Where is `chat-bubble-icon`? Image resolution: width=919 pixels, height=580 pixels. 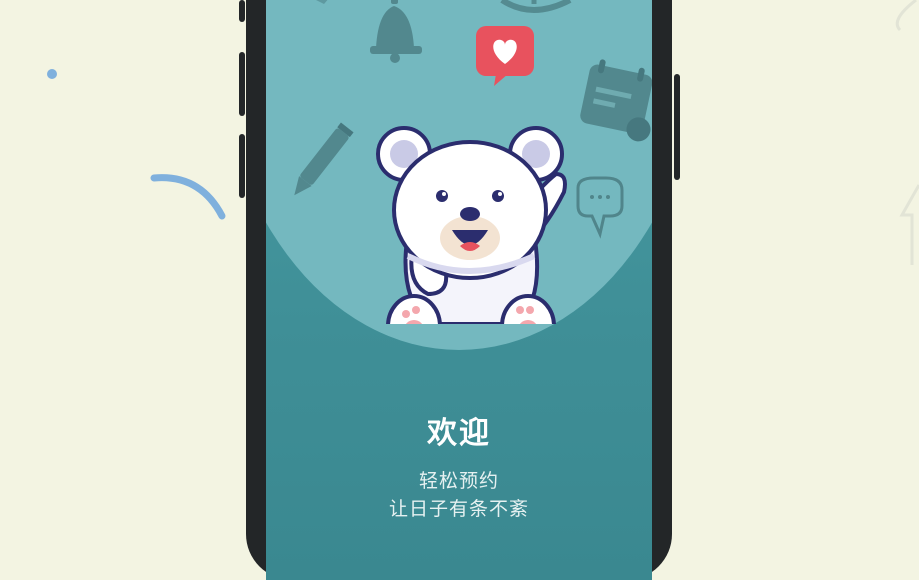 chat-bubble-icon is located at coordinates (600, 207).